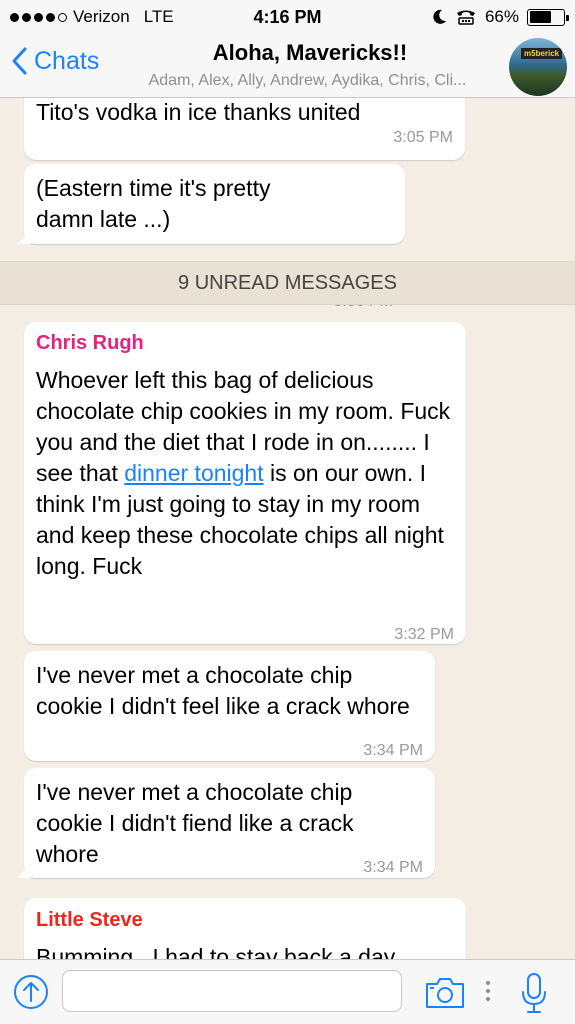  What do you see at coordinates (153, 203) in the screenshot?
I see `message-text: (Eastern time it's pretty damn late ...)` at bounding box center [153, 203].